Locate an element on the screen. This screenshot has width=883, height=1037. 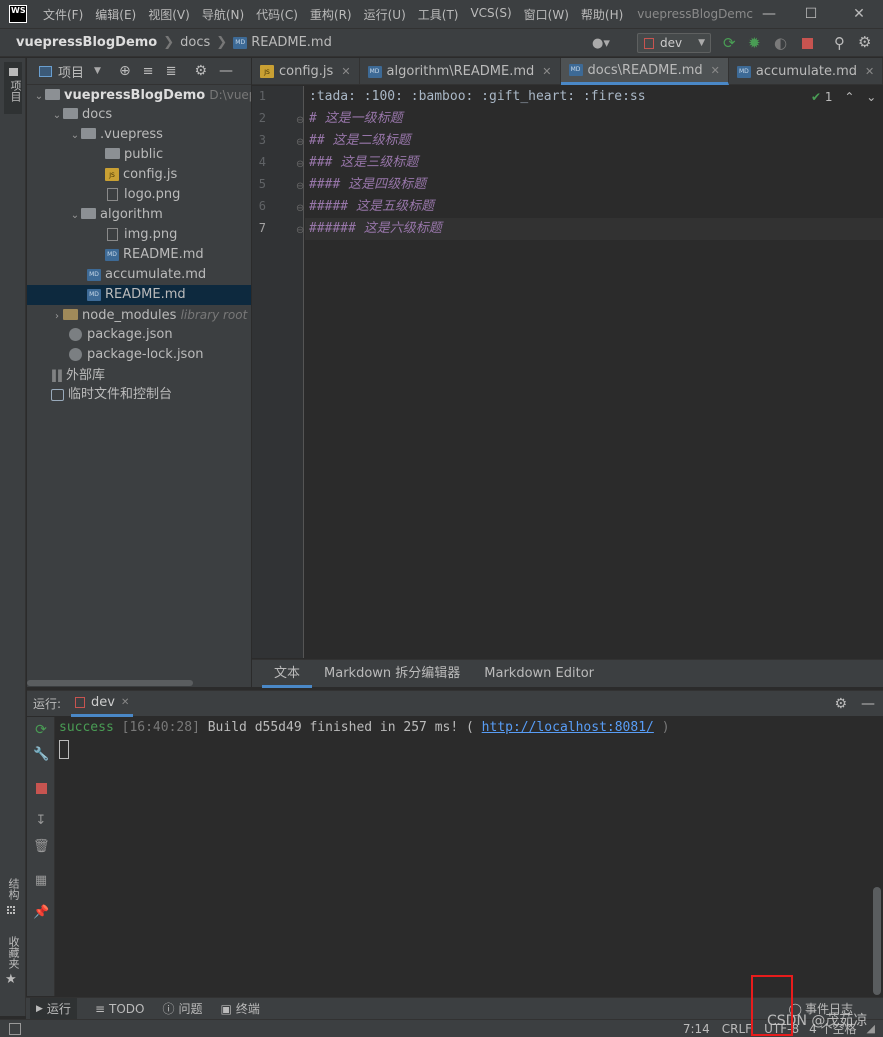
menu-file: 文件(F) is located at coordinates (63, 14).